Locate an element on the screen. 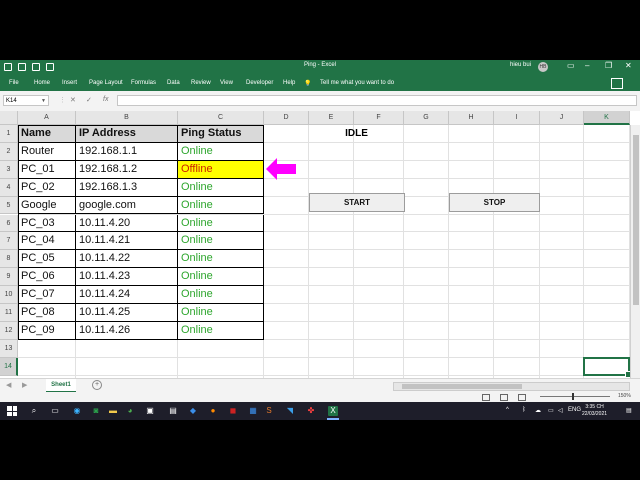 The image size is (640, 480). horizontal-scrollbar is located at coordinates (511, 386).